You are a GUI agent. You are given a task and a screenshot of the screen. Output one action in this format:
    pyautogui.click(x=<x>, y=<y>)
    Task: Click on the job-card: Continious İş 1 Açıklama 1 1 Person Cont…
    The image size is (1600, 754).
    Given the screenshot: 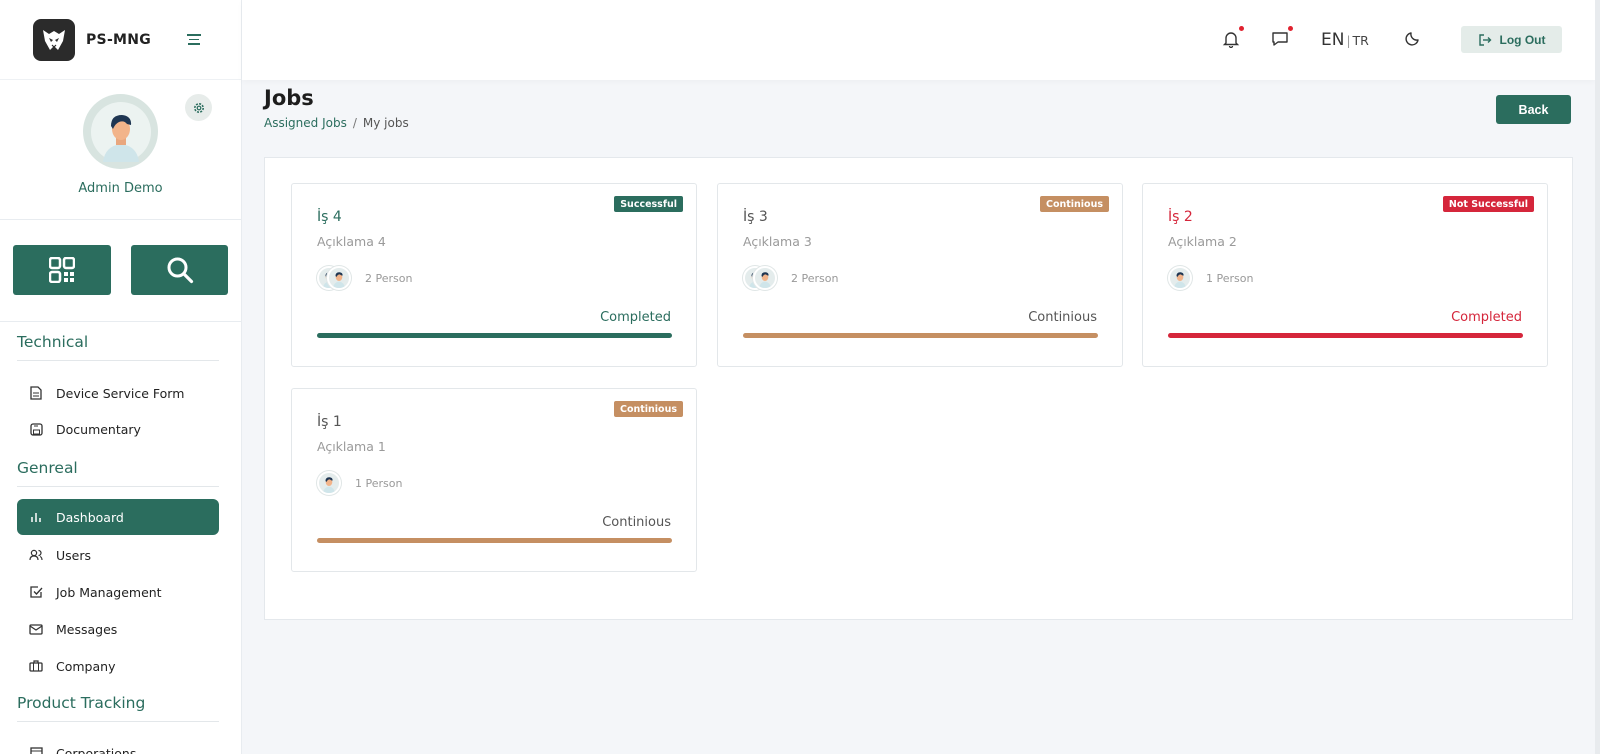 What is the action you would take?
    pyautogui.click(x=494, y=480)
    